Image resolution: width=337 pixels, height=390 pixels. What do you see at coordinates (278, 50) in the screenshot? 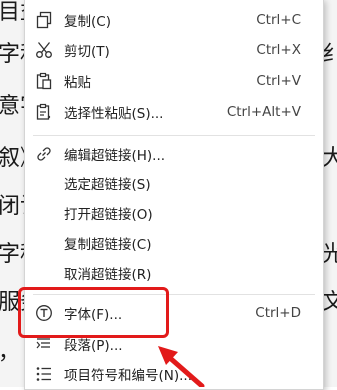
I see `menu-item-shortcut: Ctrl+X` at bounding box center [278, 50].